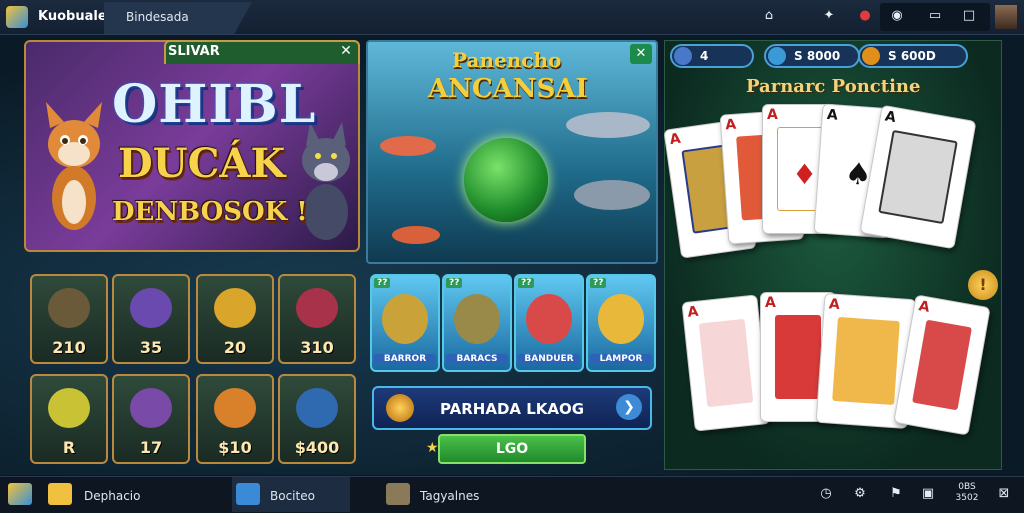 Image resolution: width=1024 pixels, height=513 pixels. What do you see at coordinates (769, 16) in the screenshot?
I see `home-icon: ⌂` at bounding box center [769, 16].